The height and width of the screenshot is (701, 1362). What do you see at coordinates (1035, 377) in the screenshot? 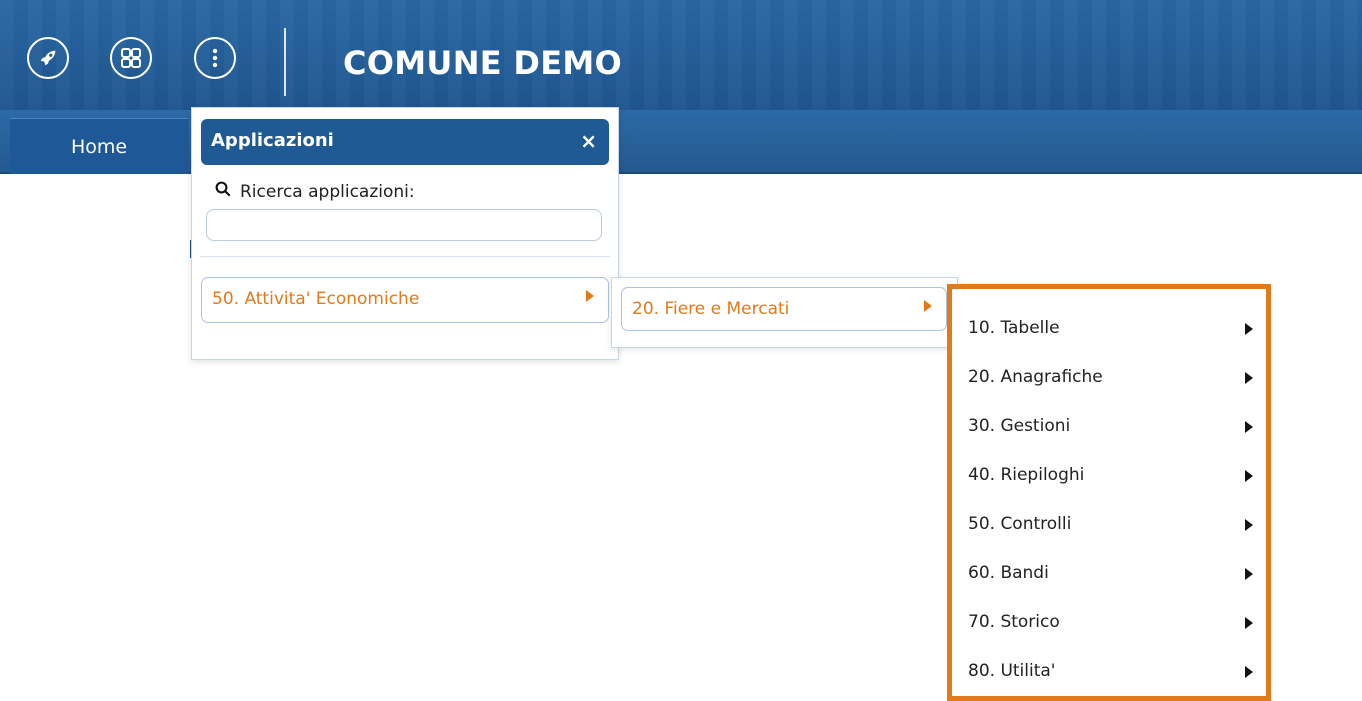
I see `submenu-item-label: 20. Anagrafiche` at bounding box center [1035, 377].